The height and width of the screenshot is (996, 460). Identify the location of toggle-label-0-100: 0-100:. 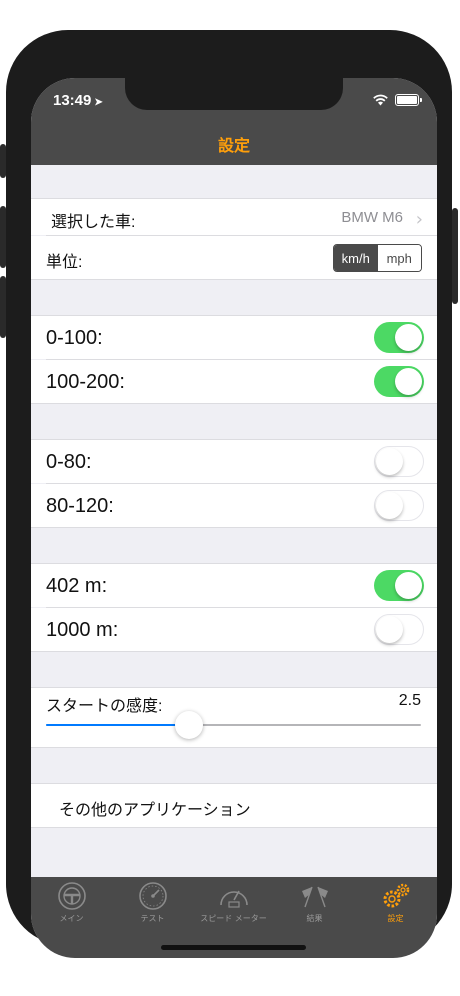
(74, 338).